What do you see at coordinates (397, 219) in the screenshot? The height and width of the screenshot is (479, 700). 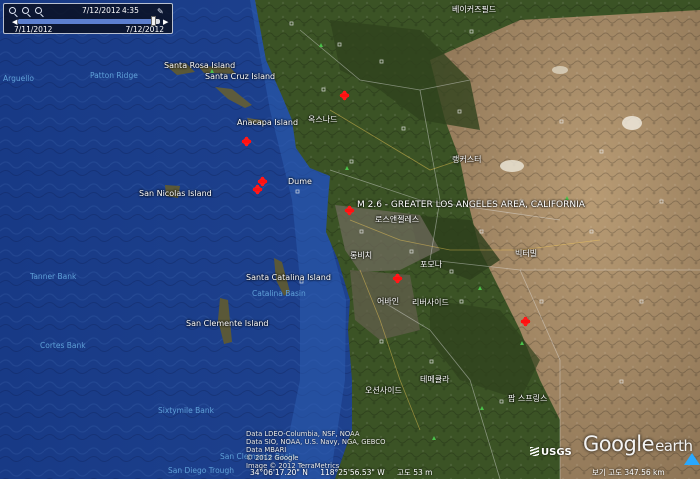 I see `label-los-angeles: 로스앤젤레스` at bounding box center [397, 219].